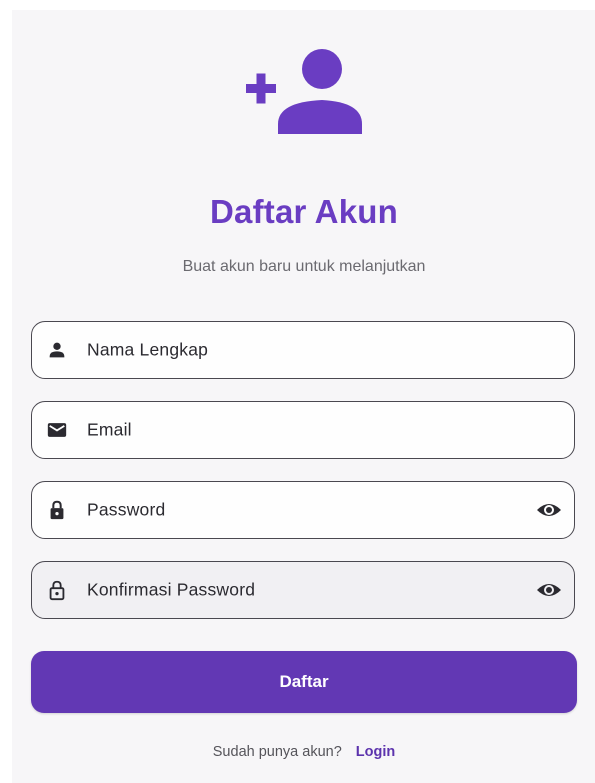  What do you see at coordinates (277, 752) in the screenshot?
I see `login-prompt-text: Sudah punya akun?` at bounding box center [277, 752].